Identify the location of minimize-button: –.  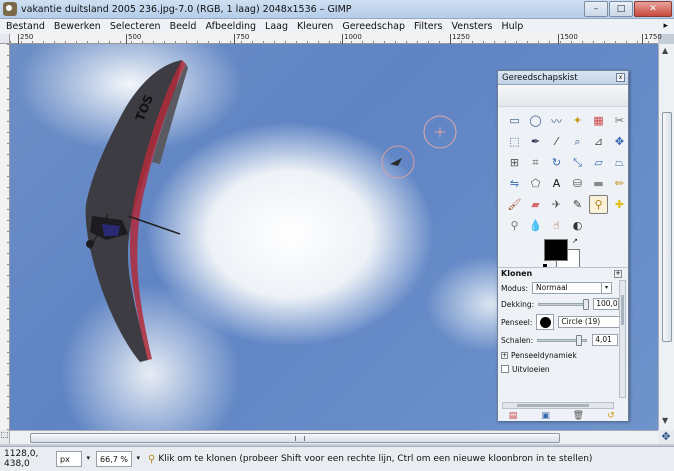
(596, 9).